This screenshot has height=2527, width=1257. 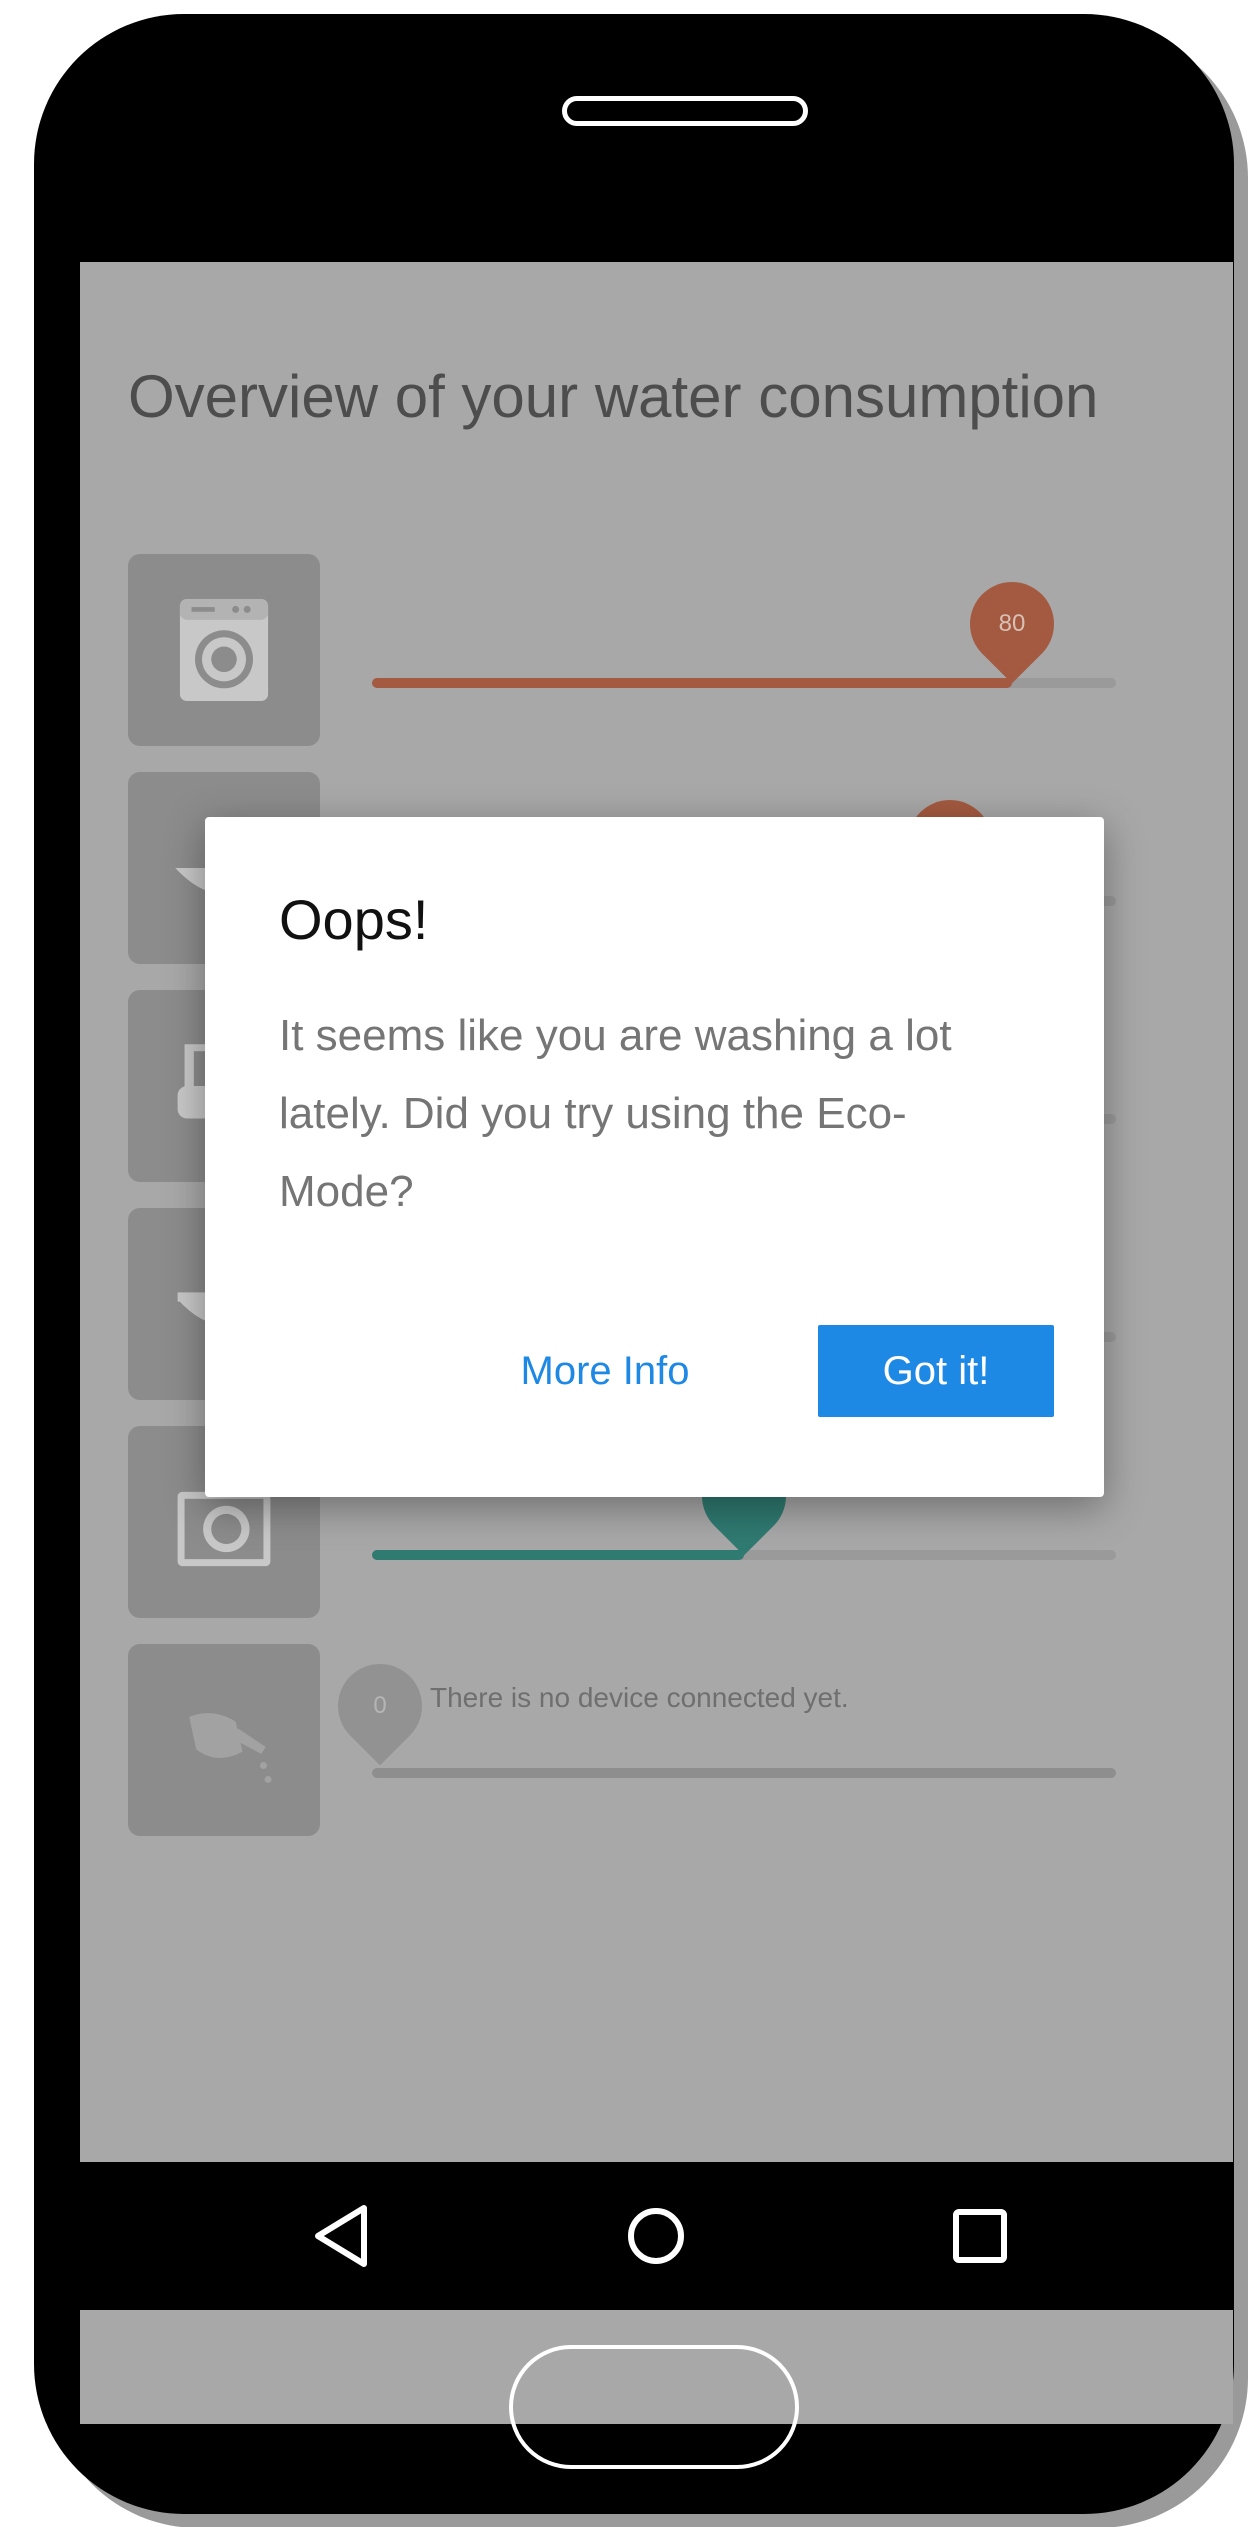 I want to click on value-label: 0, so click(x=380, y=1705).